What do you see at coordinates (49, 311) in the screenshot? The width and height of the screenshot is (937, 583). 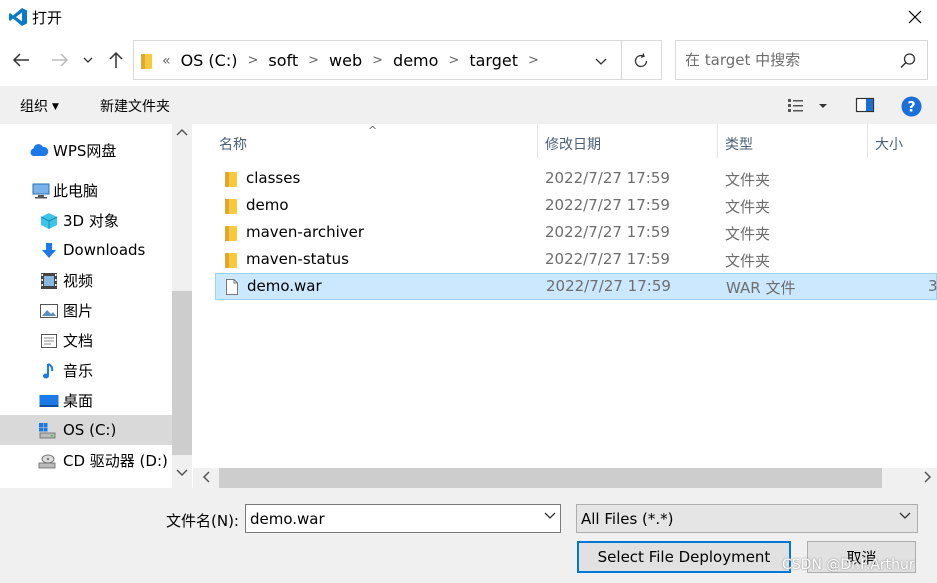 I see `picture-icon` at bounding box center [49, 311].